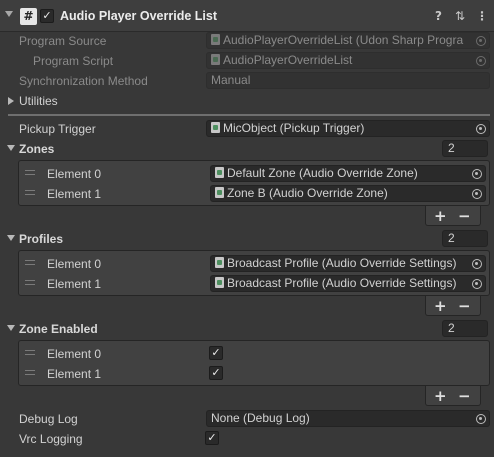  I want to click on zone-enabled-element-1-label: Element 1, so click(74, 374).